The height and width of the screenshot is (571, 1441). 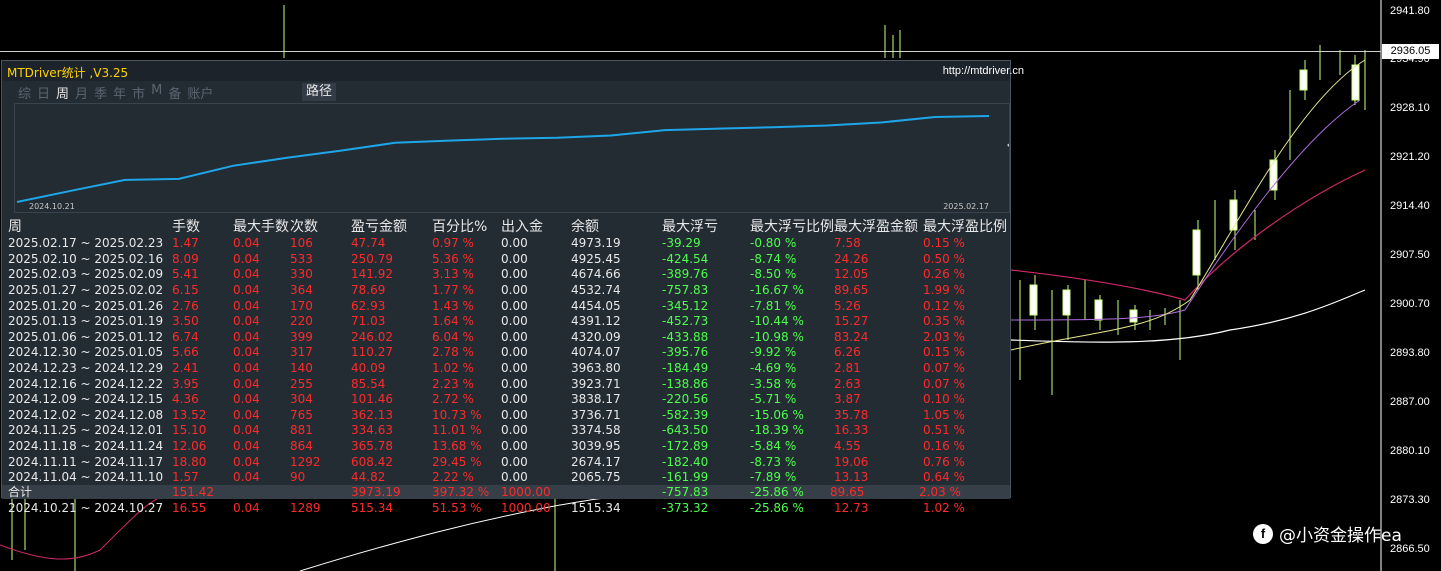 What do you see at coordinates (685, 446) in the screenshot?
I see `cell-max-float-loss: -172.89` at bounding box center [685, 446].